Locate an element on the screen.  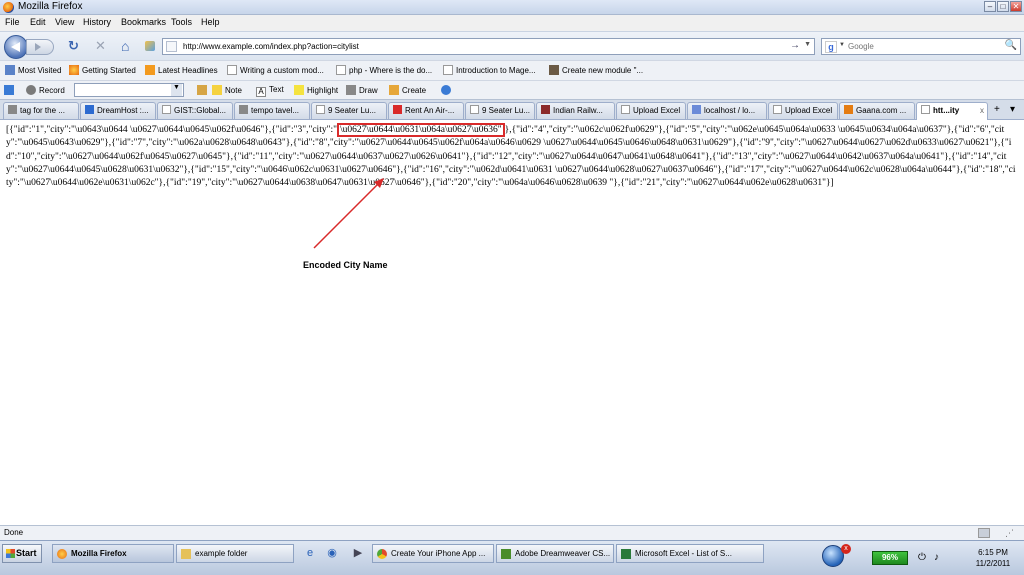
menu-bookmarks: Bookmarks is located at coordinates (143, 22).